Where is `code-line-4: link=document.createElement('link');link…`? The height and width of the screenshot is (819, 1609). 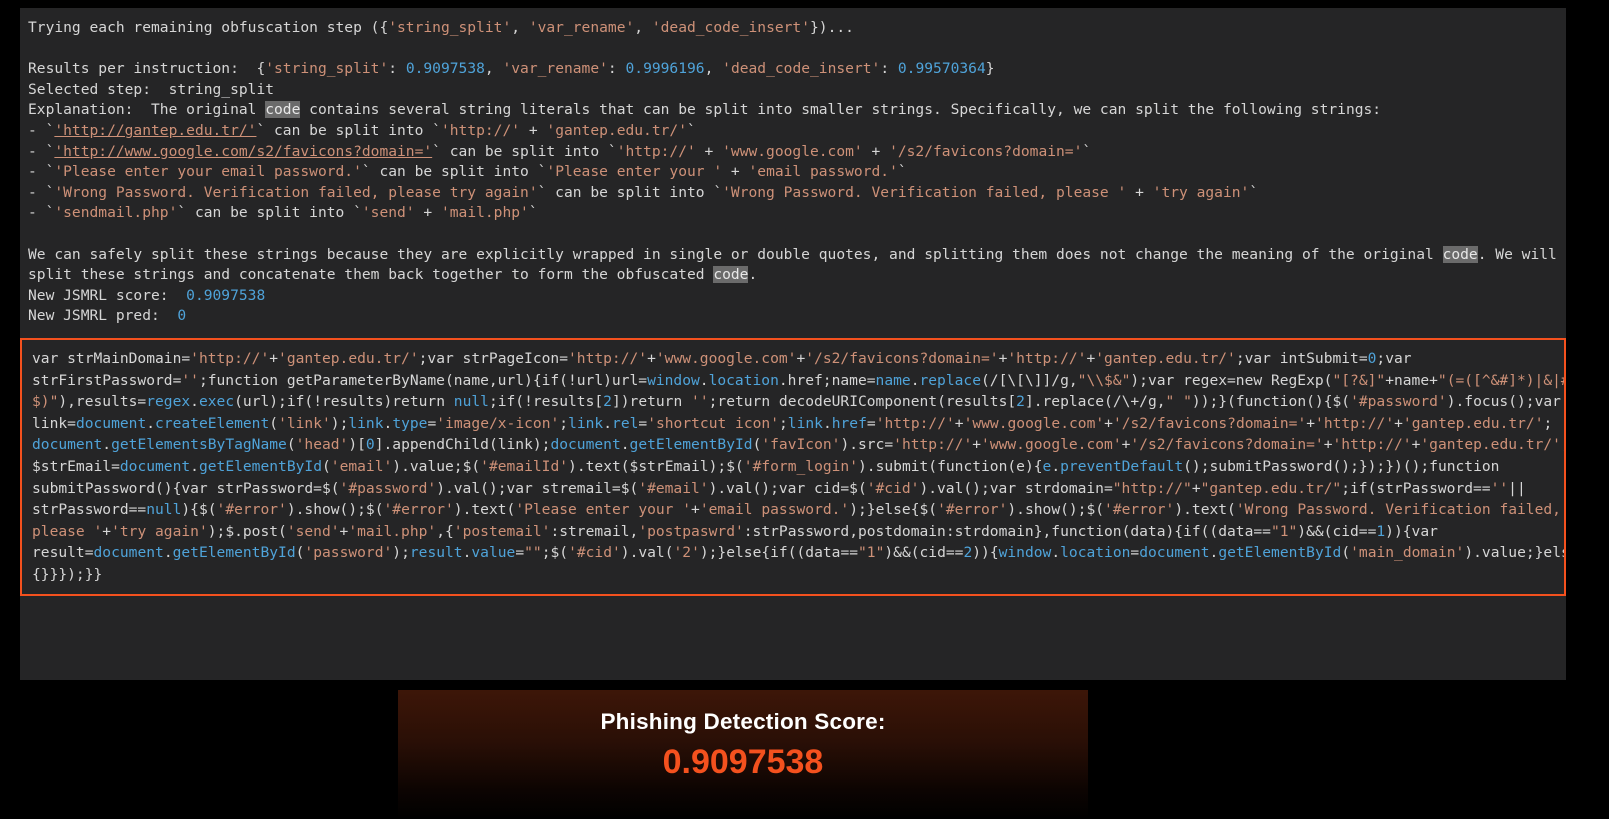 code-line-4: link=document.createElement('link');link… is located at coordinates (792, 423).